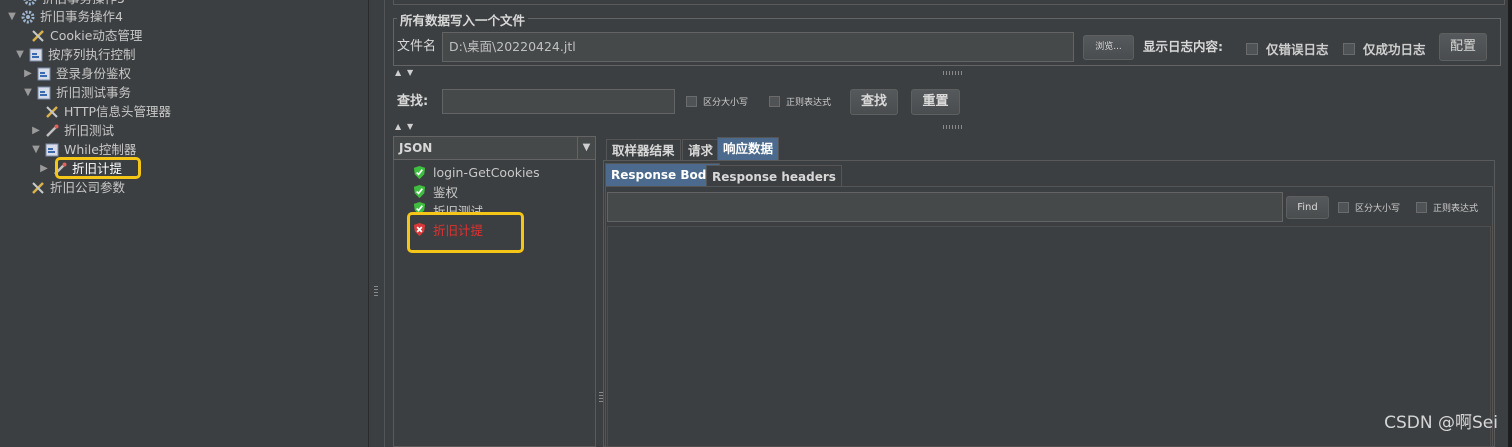 The width and height of the screenshot is (1512, 447). Describe the element at coordinates (465, 232) in the screenshot. I see `highlight-box-sample` at that location.